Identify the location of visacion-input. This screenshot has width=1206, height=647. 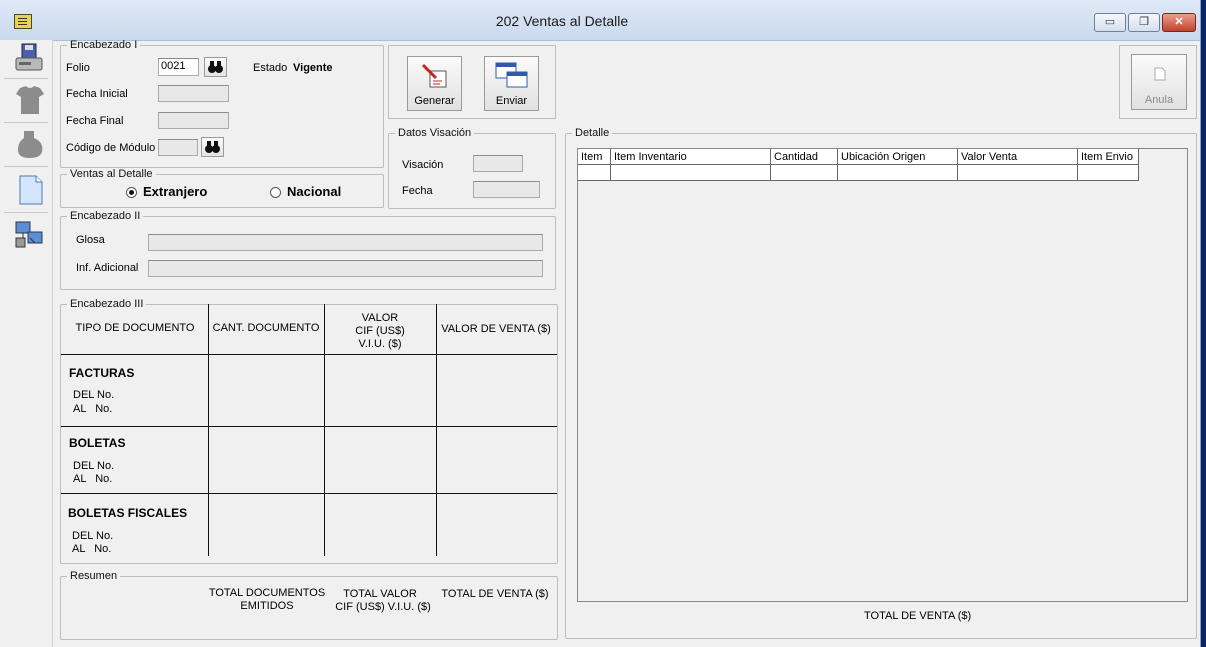
(498, 163).